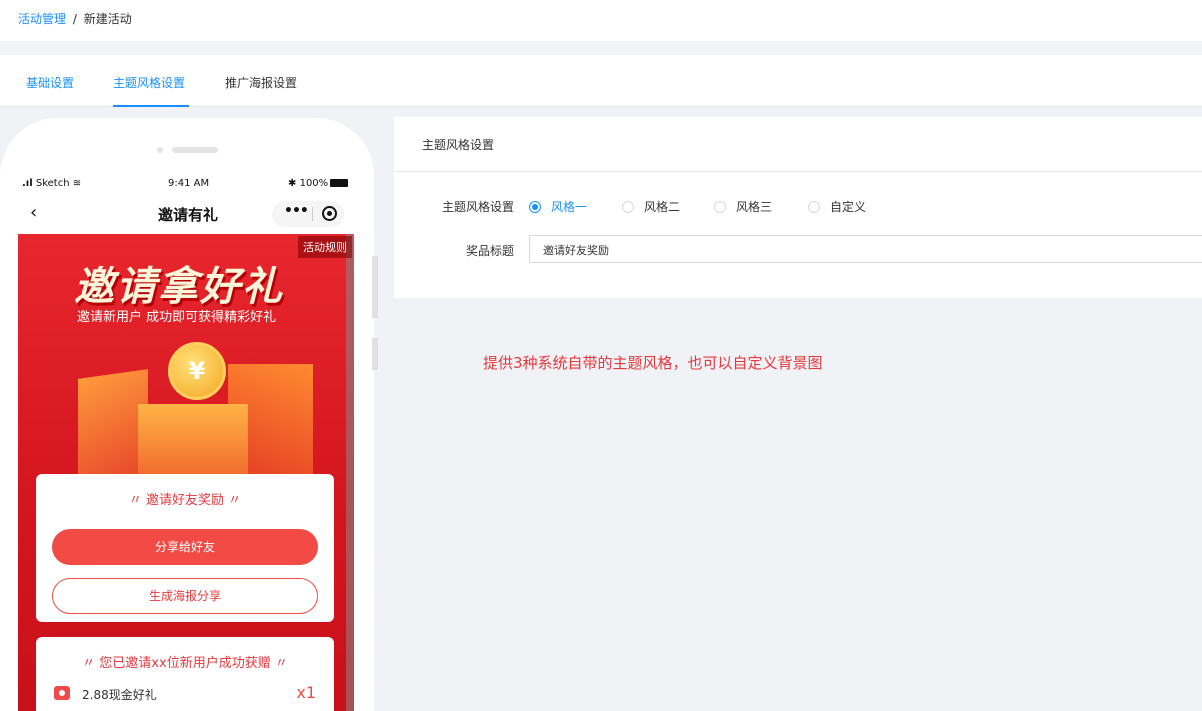  Describe the element at coordinates (569, 207) in the screenshot. I see `radio-label: 风格一` at that location.